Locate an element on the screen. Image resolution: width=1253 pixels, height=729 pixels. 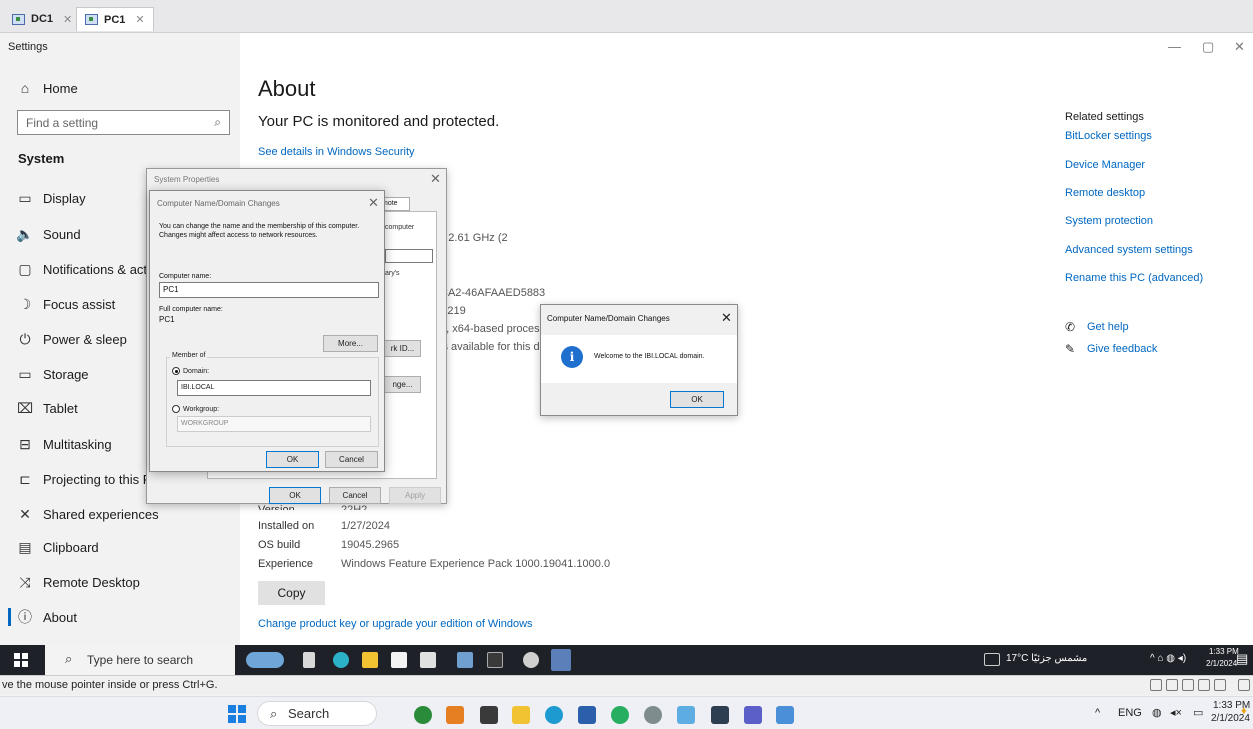
teams-icon is located at coordinates (753, 715).